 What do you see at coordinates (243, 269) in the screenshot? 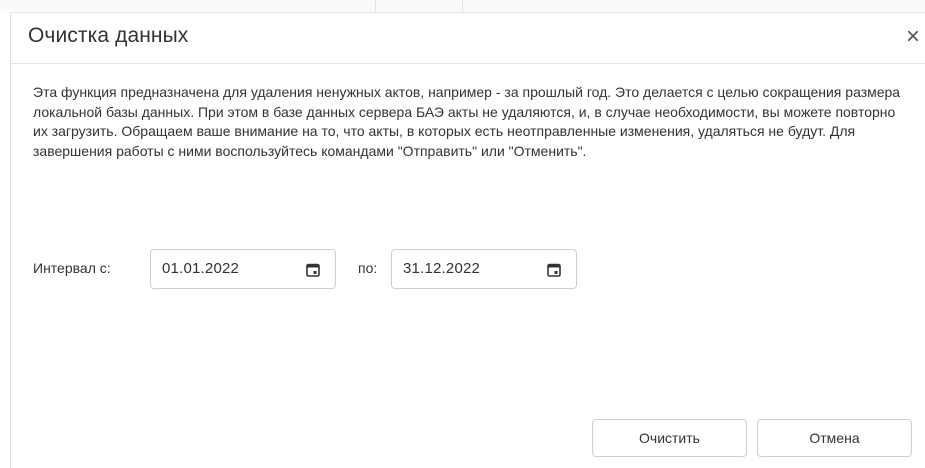
I see `date-from-field: 01.01.2022` at bounding box center [243, 269].